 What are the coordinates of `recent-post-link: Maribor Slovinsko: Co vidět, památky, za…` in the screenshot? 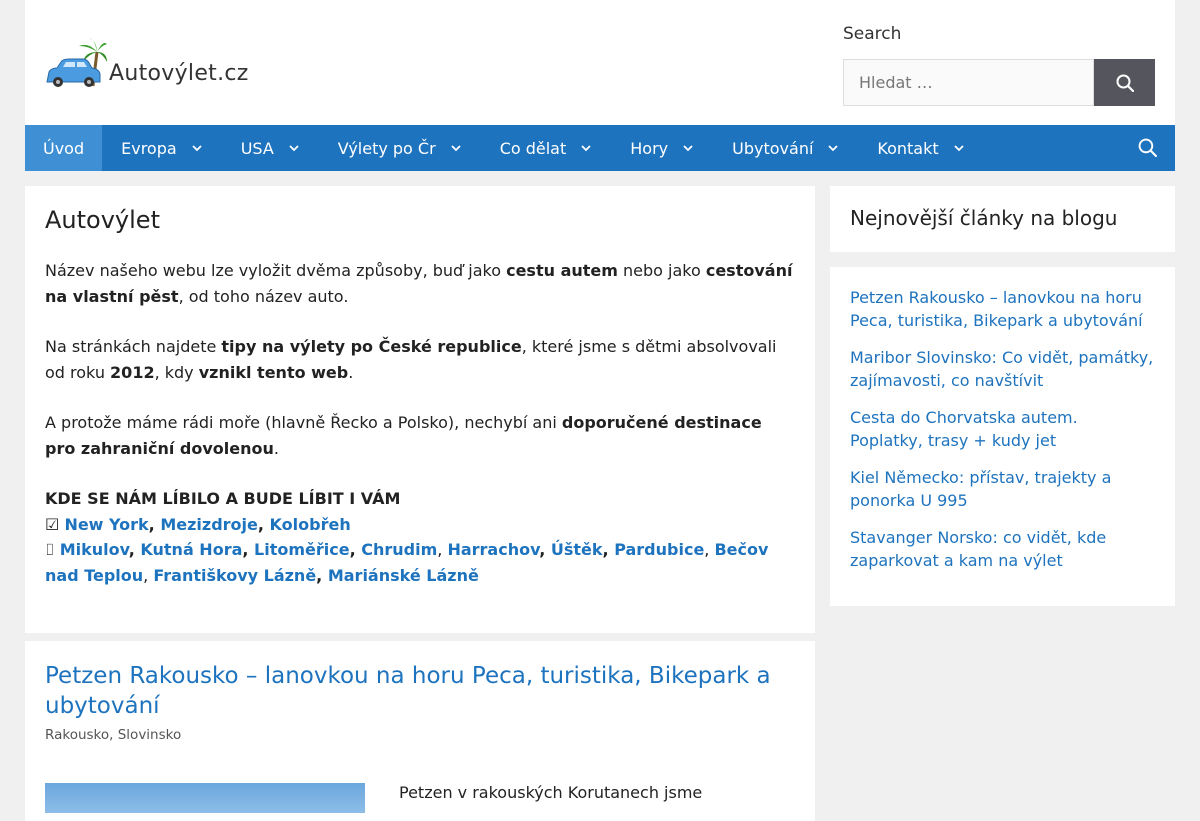 It's located at (1001, 369).